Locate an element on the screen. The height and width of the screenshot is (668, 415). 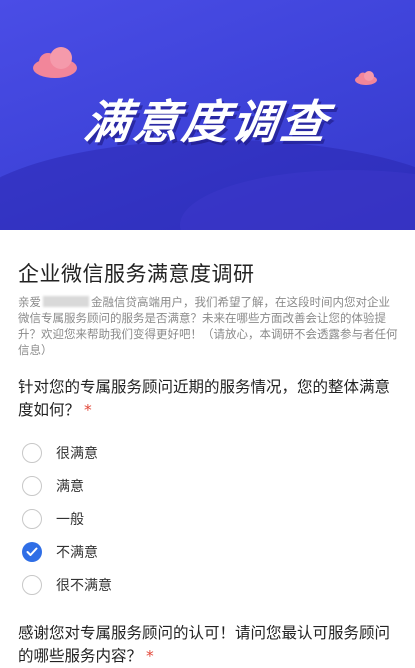
question-2-text: 感谢您对专属服务顾问的认可！请问您最认可服务顾问的哪些服务内容？ is located at coordinates (204, 644).